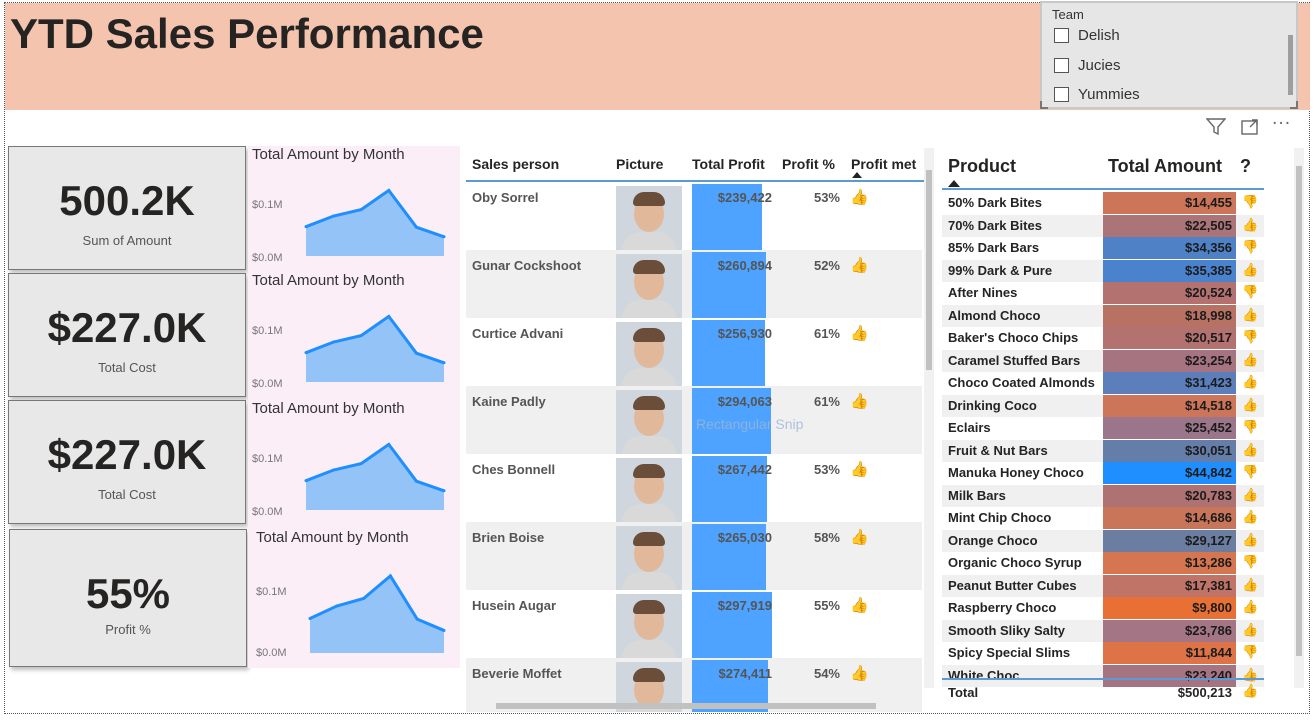  Describe the element at coordinates (1103, 473) in the screenshot. I see `table-row: Manuka Honey Choco $44,842 👎` at that location.